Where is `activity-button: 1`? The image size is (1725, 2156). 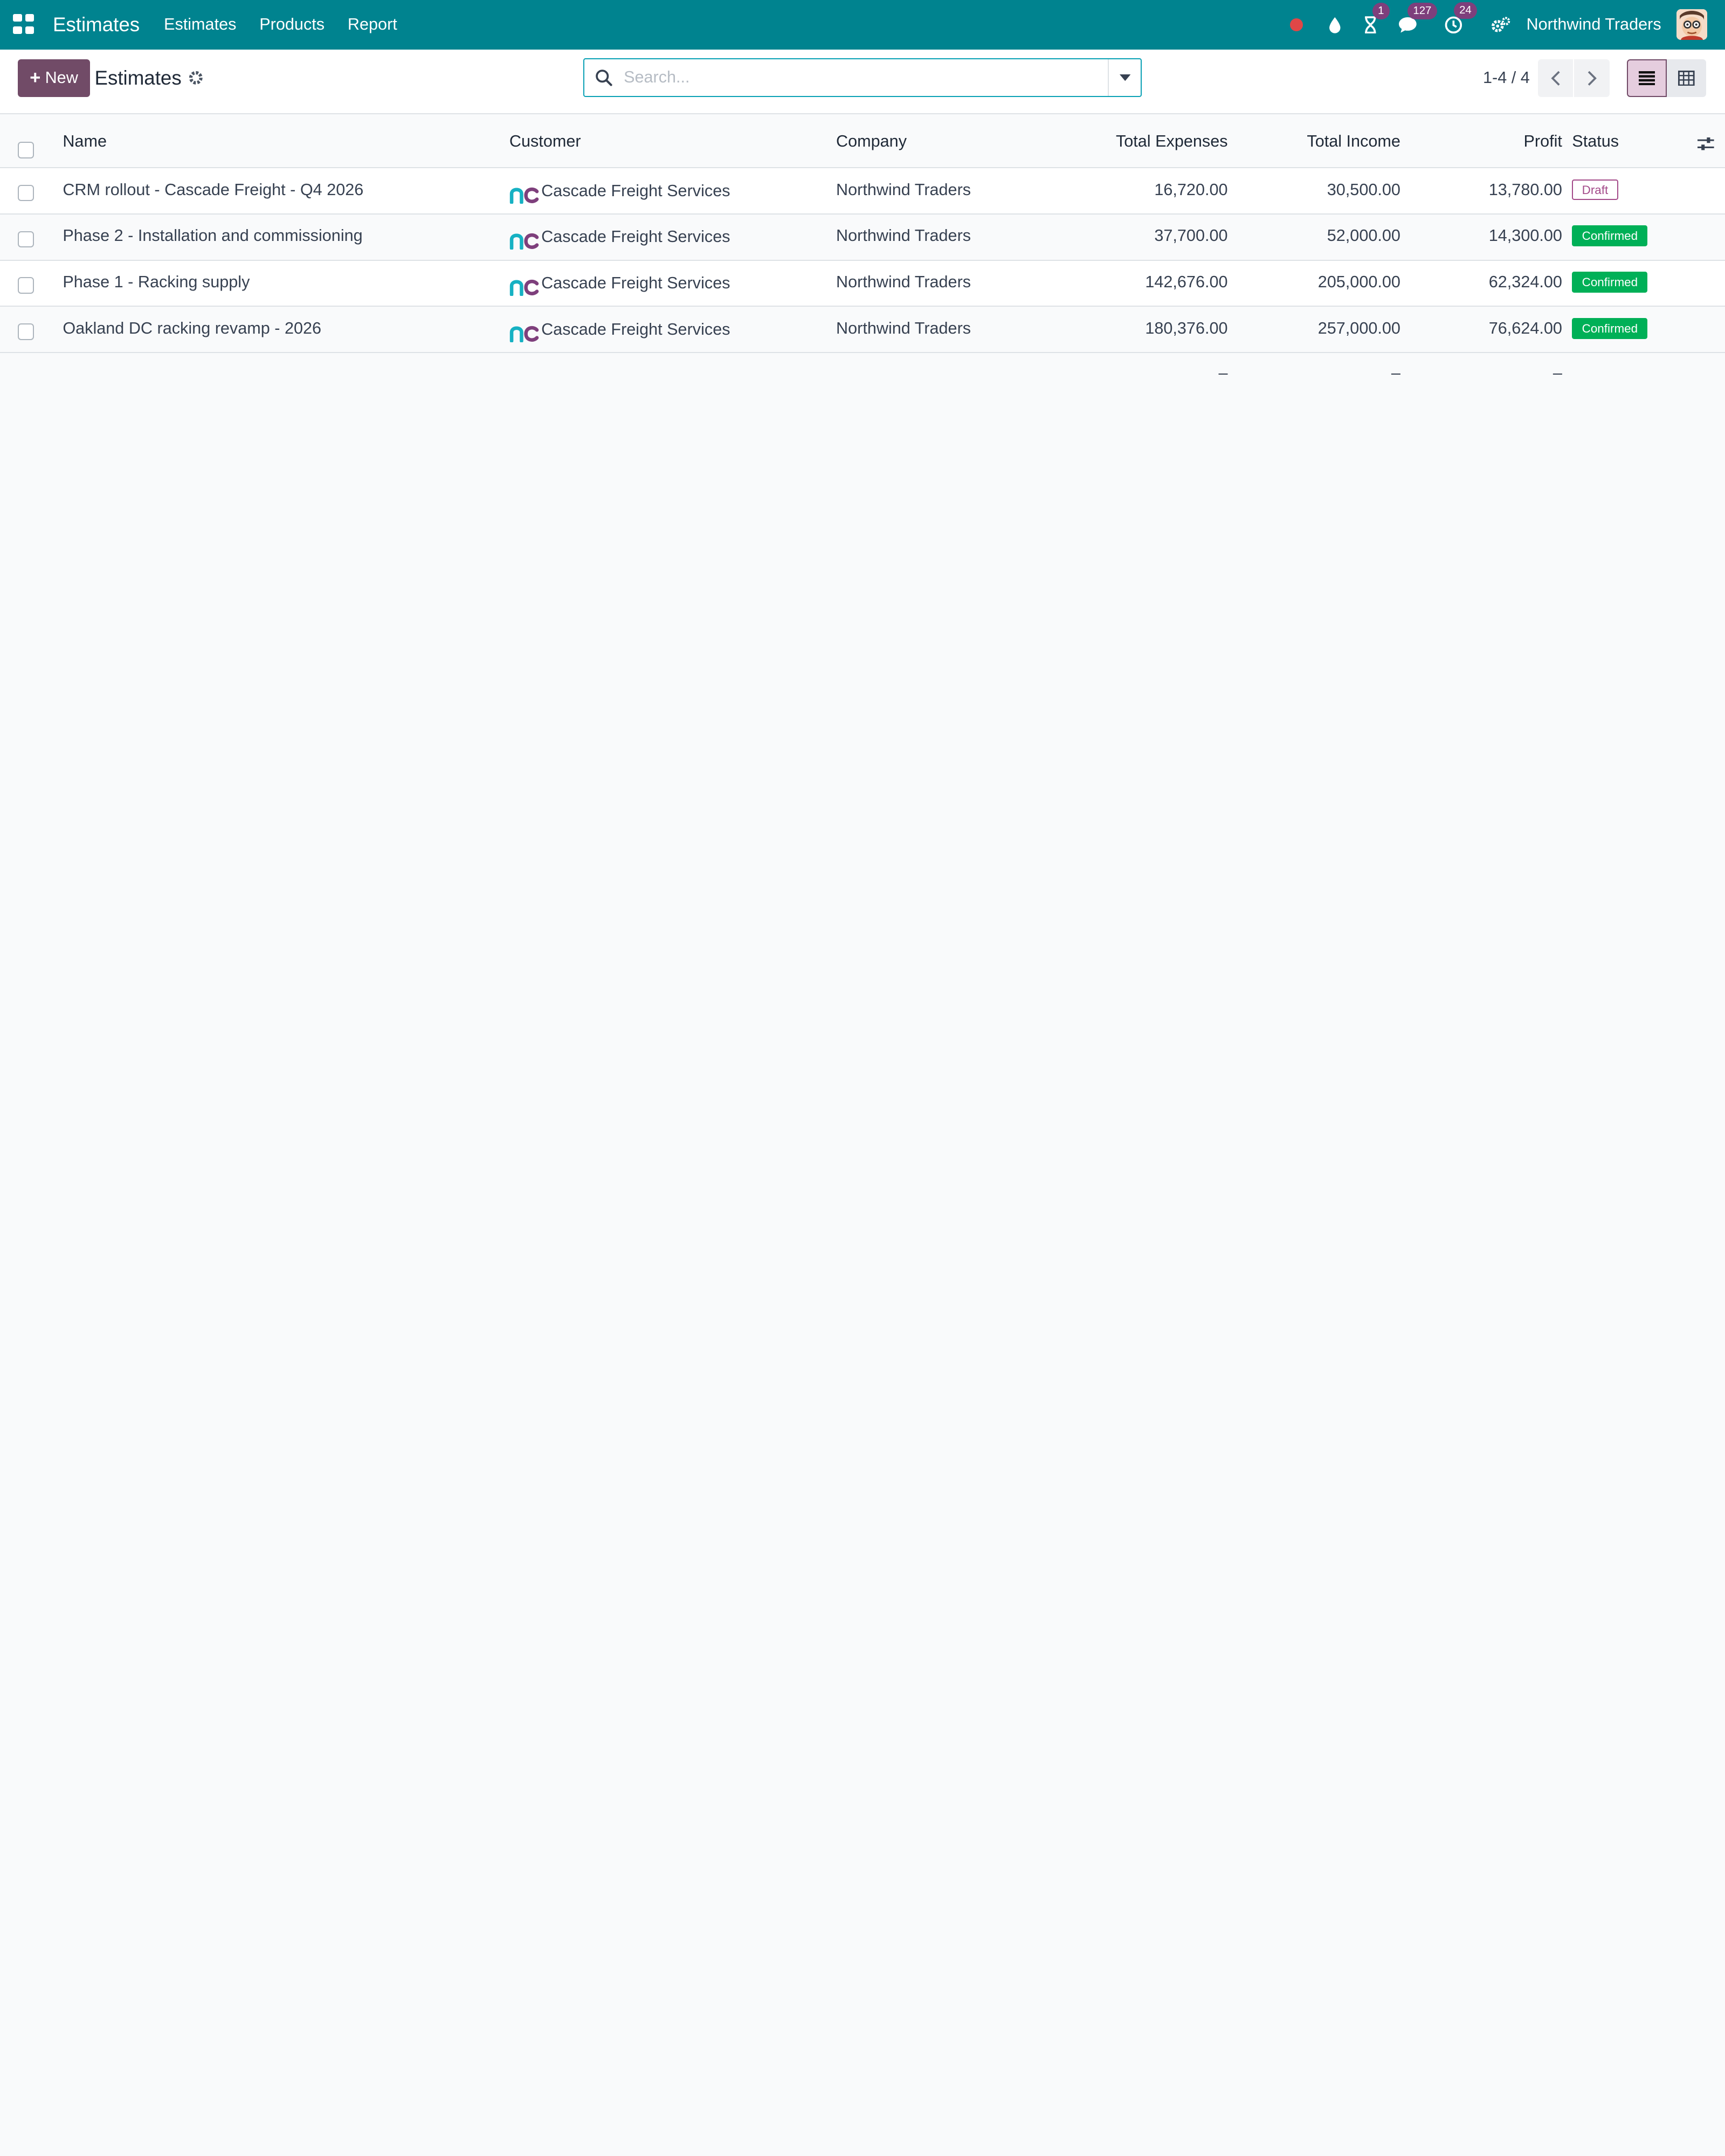 activity-button: 1 is located at coordinates (1376, 18).